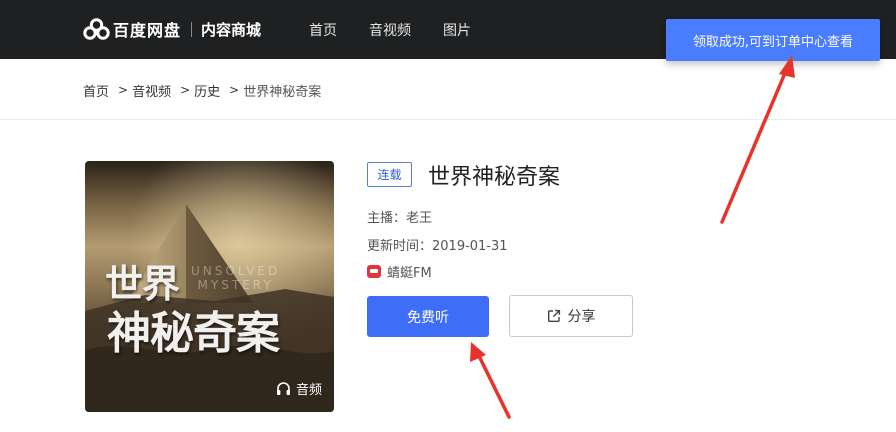 Image resolution: width=896 pixels, height=432 pixels. Describe the element at coordinates (151, 90) in the screenshot. I see `breadcrumb-item-audio-video: 音视频` at that location.